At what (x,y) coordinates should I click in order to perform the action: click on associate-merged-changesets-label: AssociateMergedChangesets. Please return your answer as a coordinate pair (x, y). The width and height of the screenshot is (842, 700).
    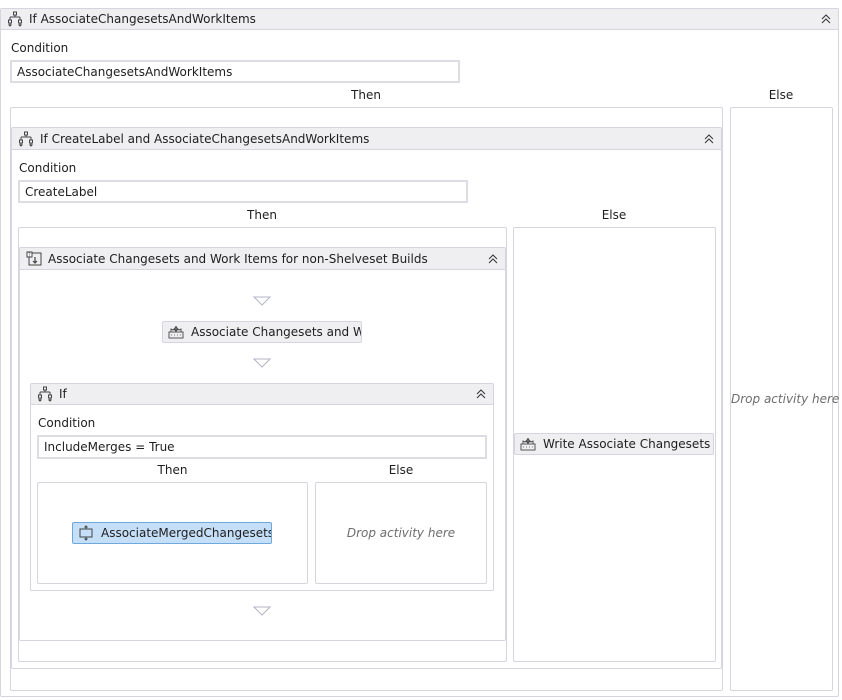
    Looking at the image, I should click on (186, 533).